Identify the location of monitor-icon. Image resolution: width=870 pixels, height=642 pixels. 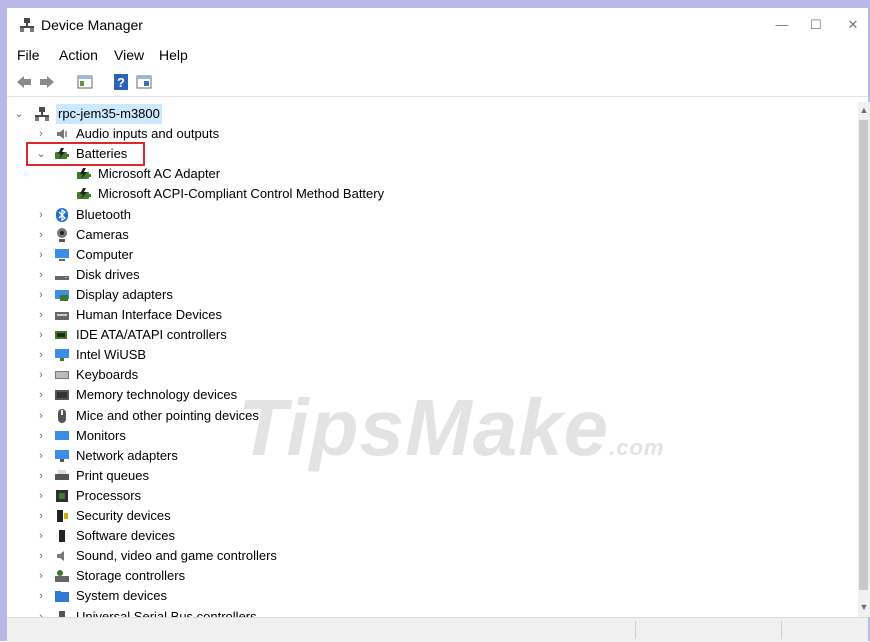
(62, 435).